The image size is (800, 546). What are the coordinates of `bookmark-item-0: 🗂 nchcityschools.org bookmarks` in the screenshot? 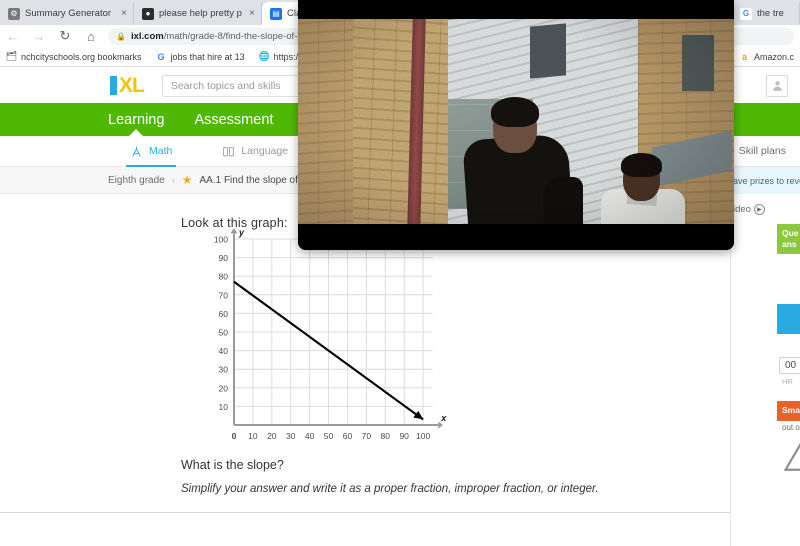 It's located at (74, 56).